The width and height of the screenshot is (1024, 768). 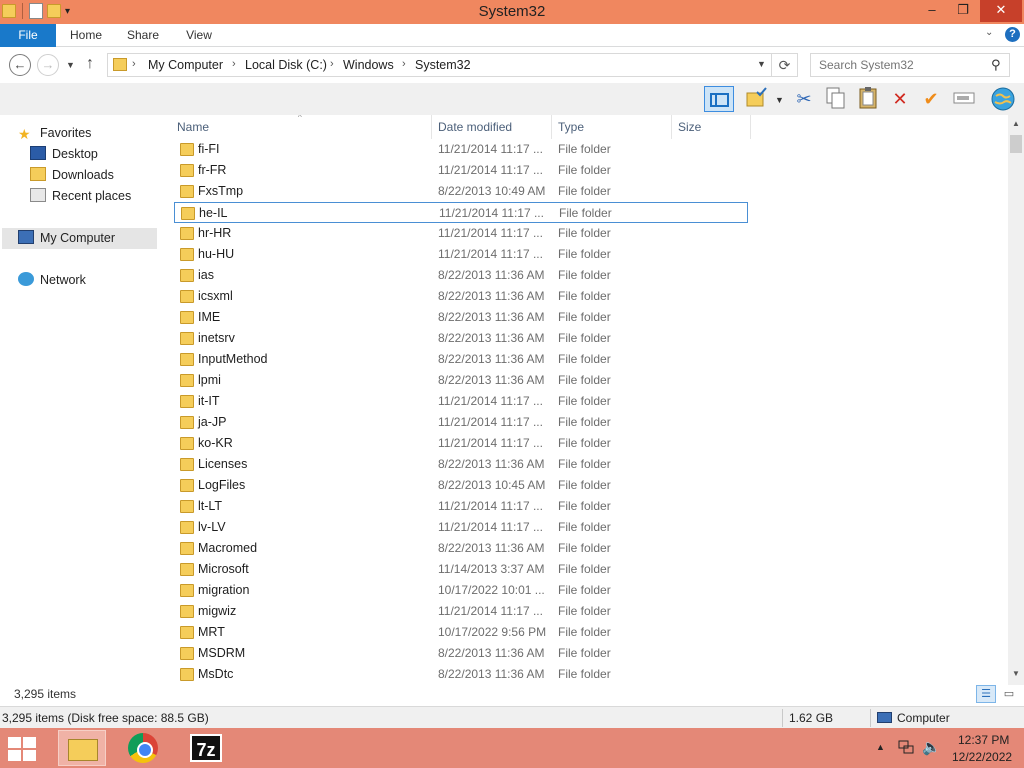 I want to click on navigation-pane-button, so click(x=719, y=99).